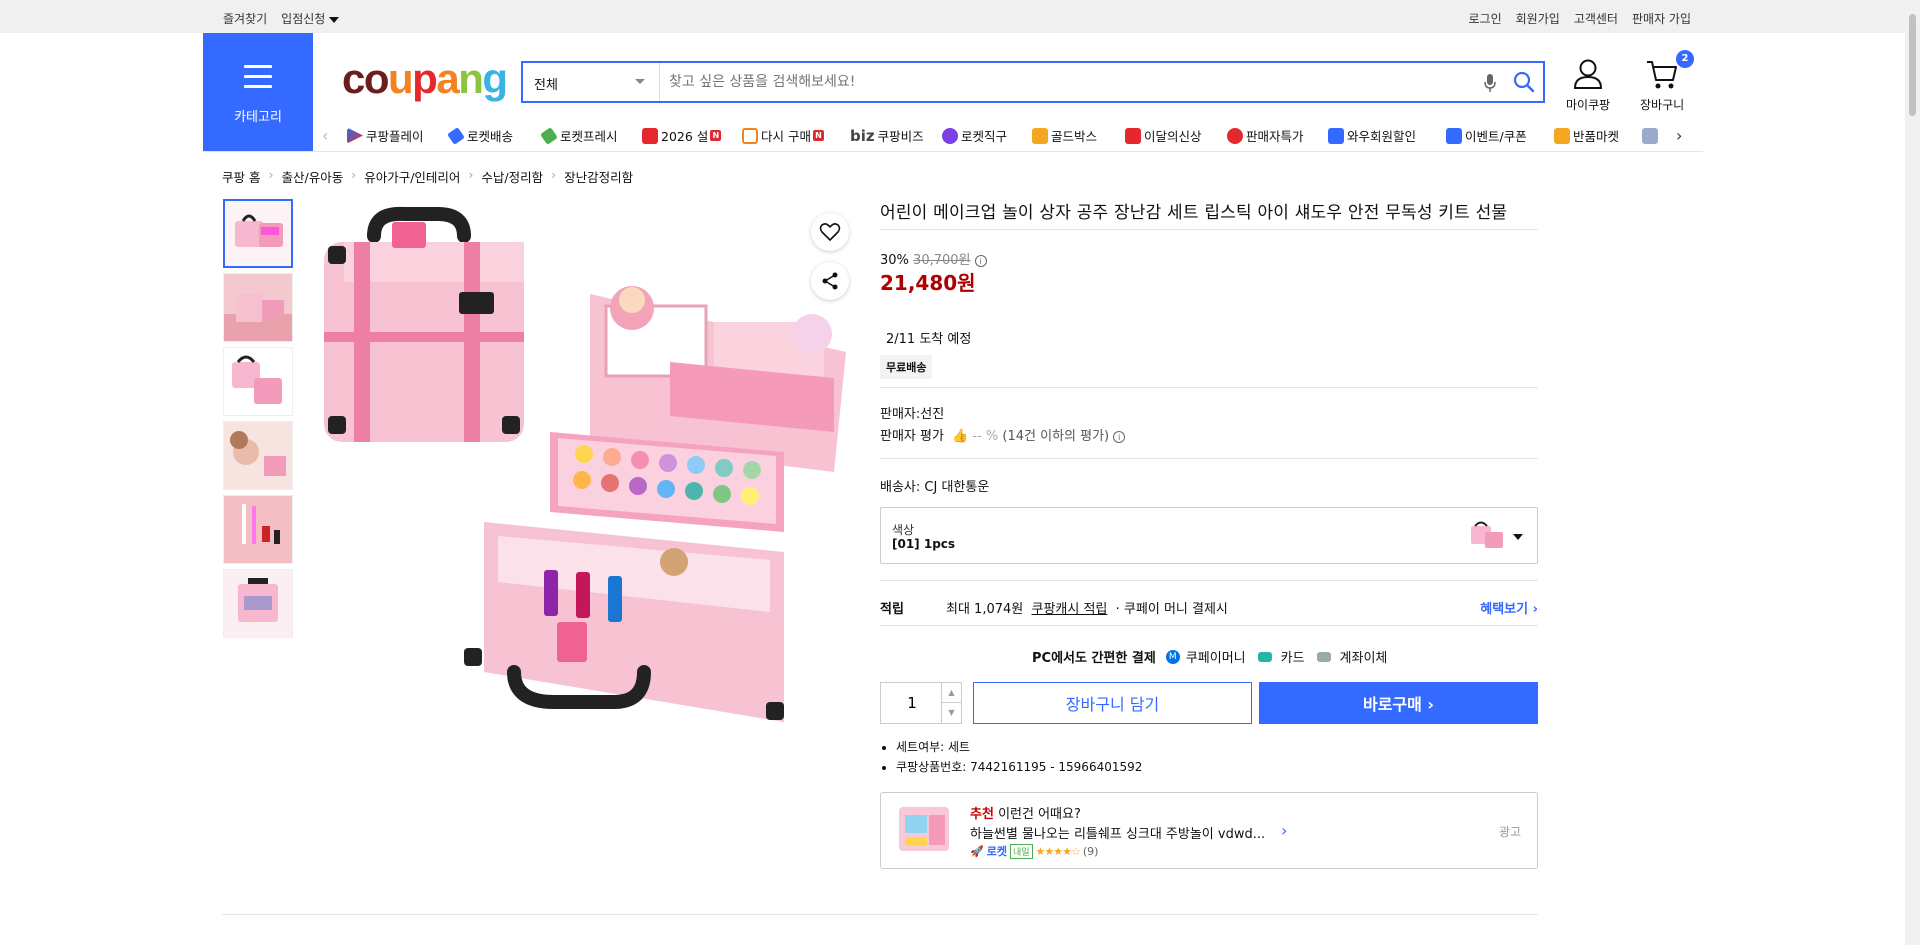  What do you see at coordinates (1586, 135) in the screenshot?
I see `shortcut-return-market: 반품마켓` at bounding box center [1586, 135].